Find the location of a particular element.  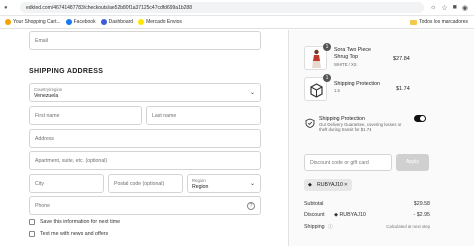

first-name-field: First name is located at coordinates (85, 115).